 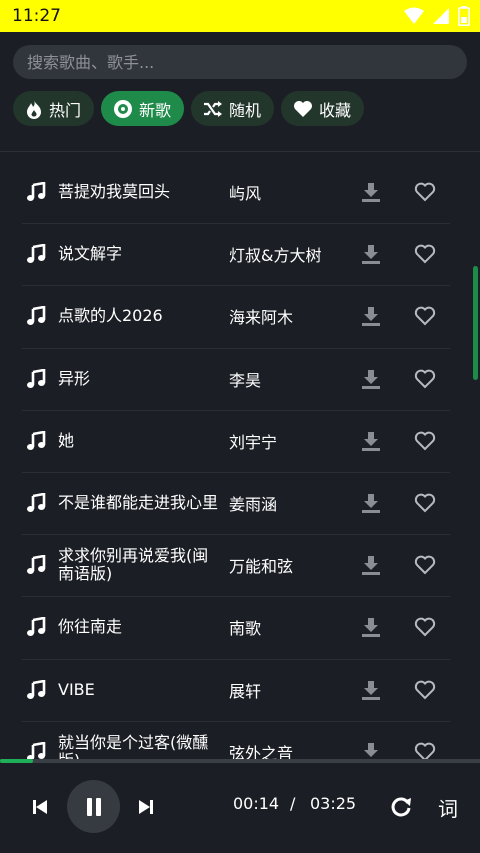 I want to click on pause-button, so click(x=93, y=806).